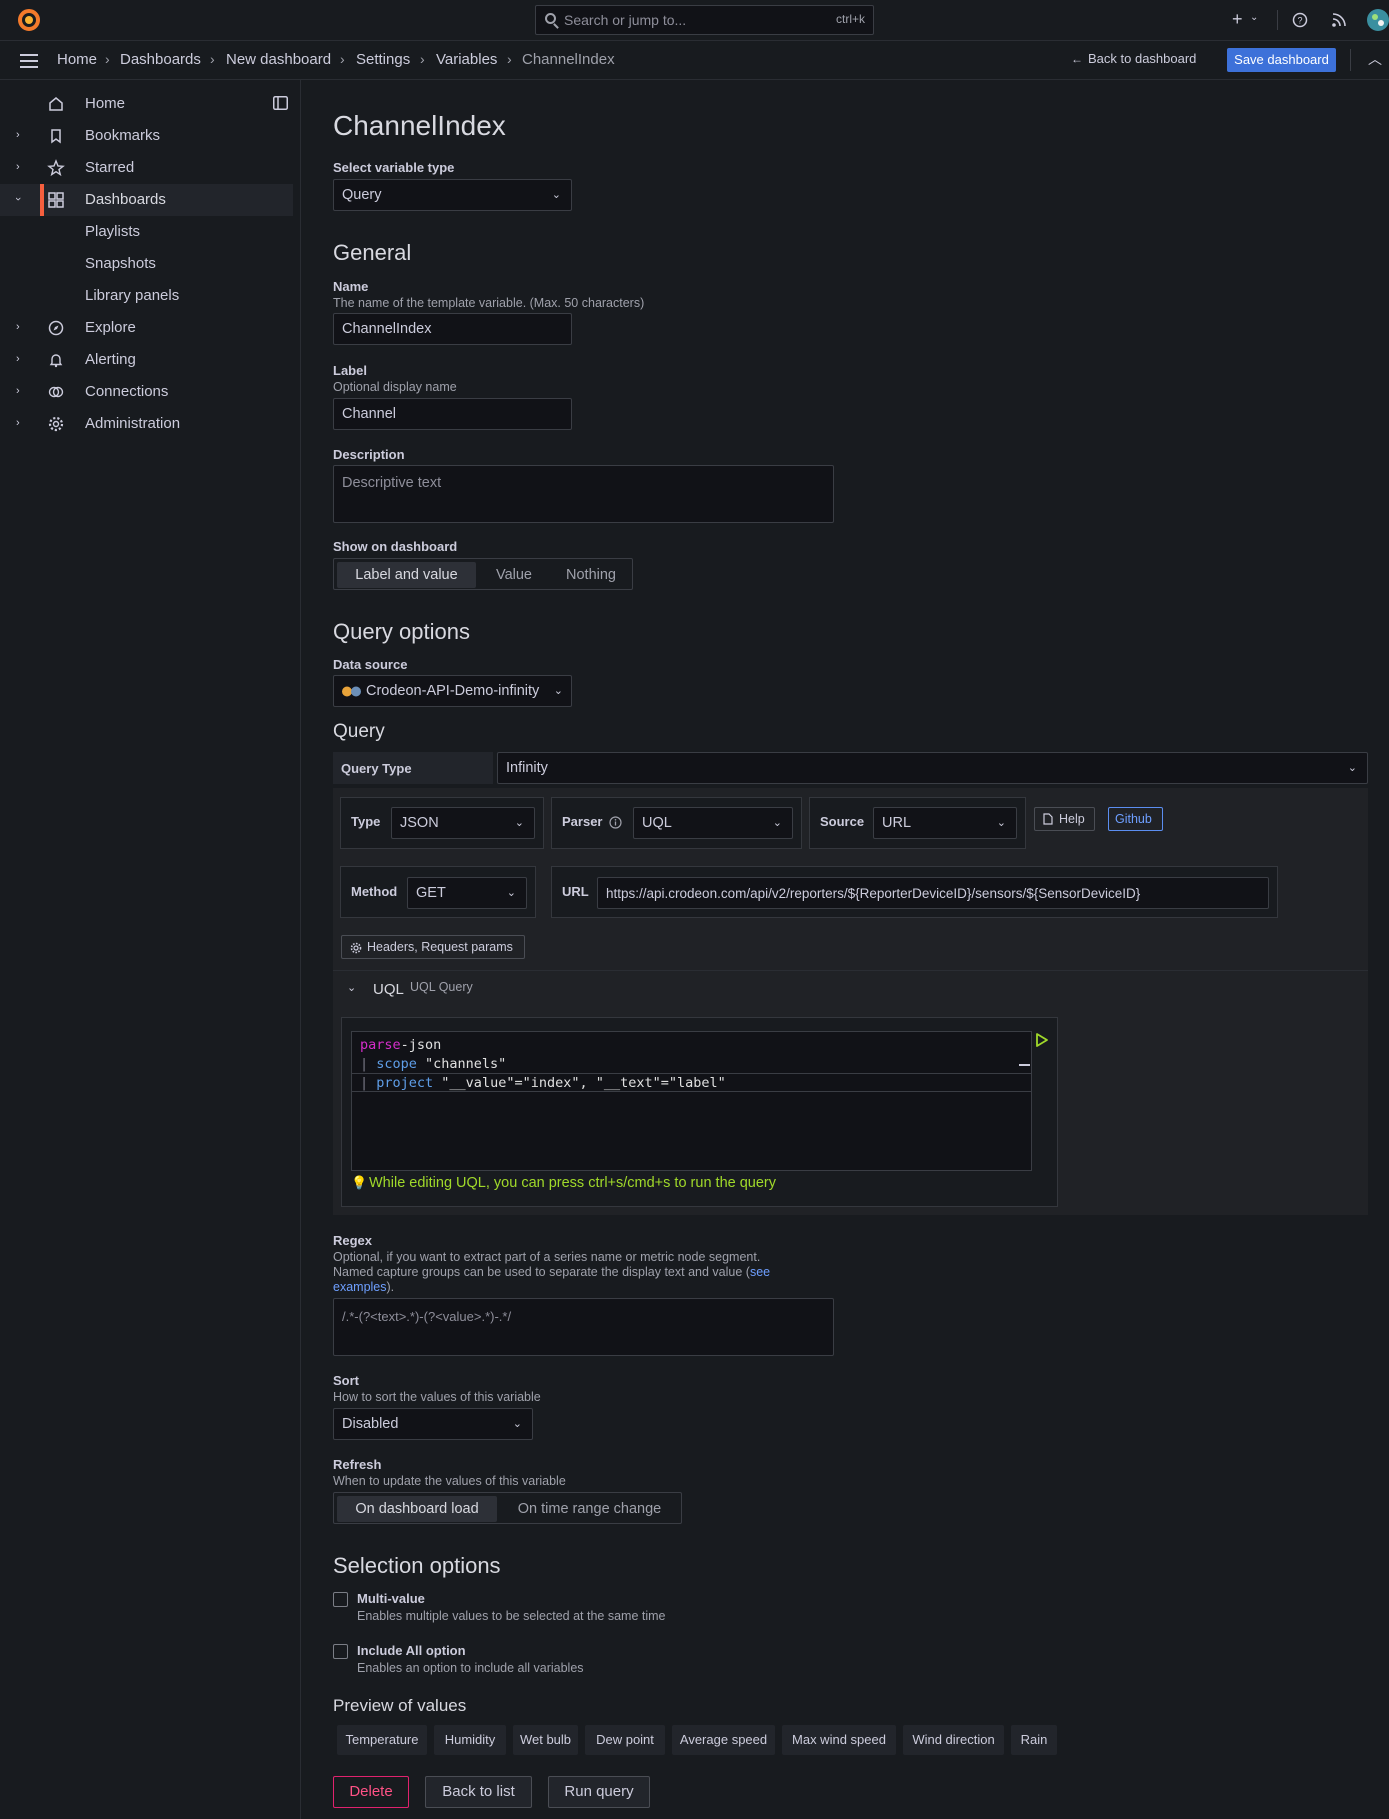  I want to click on see-examples-link: see, so click(760, 1272).